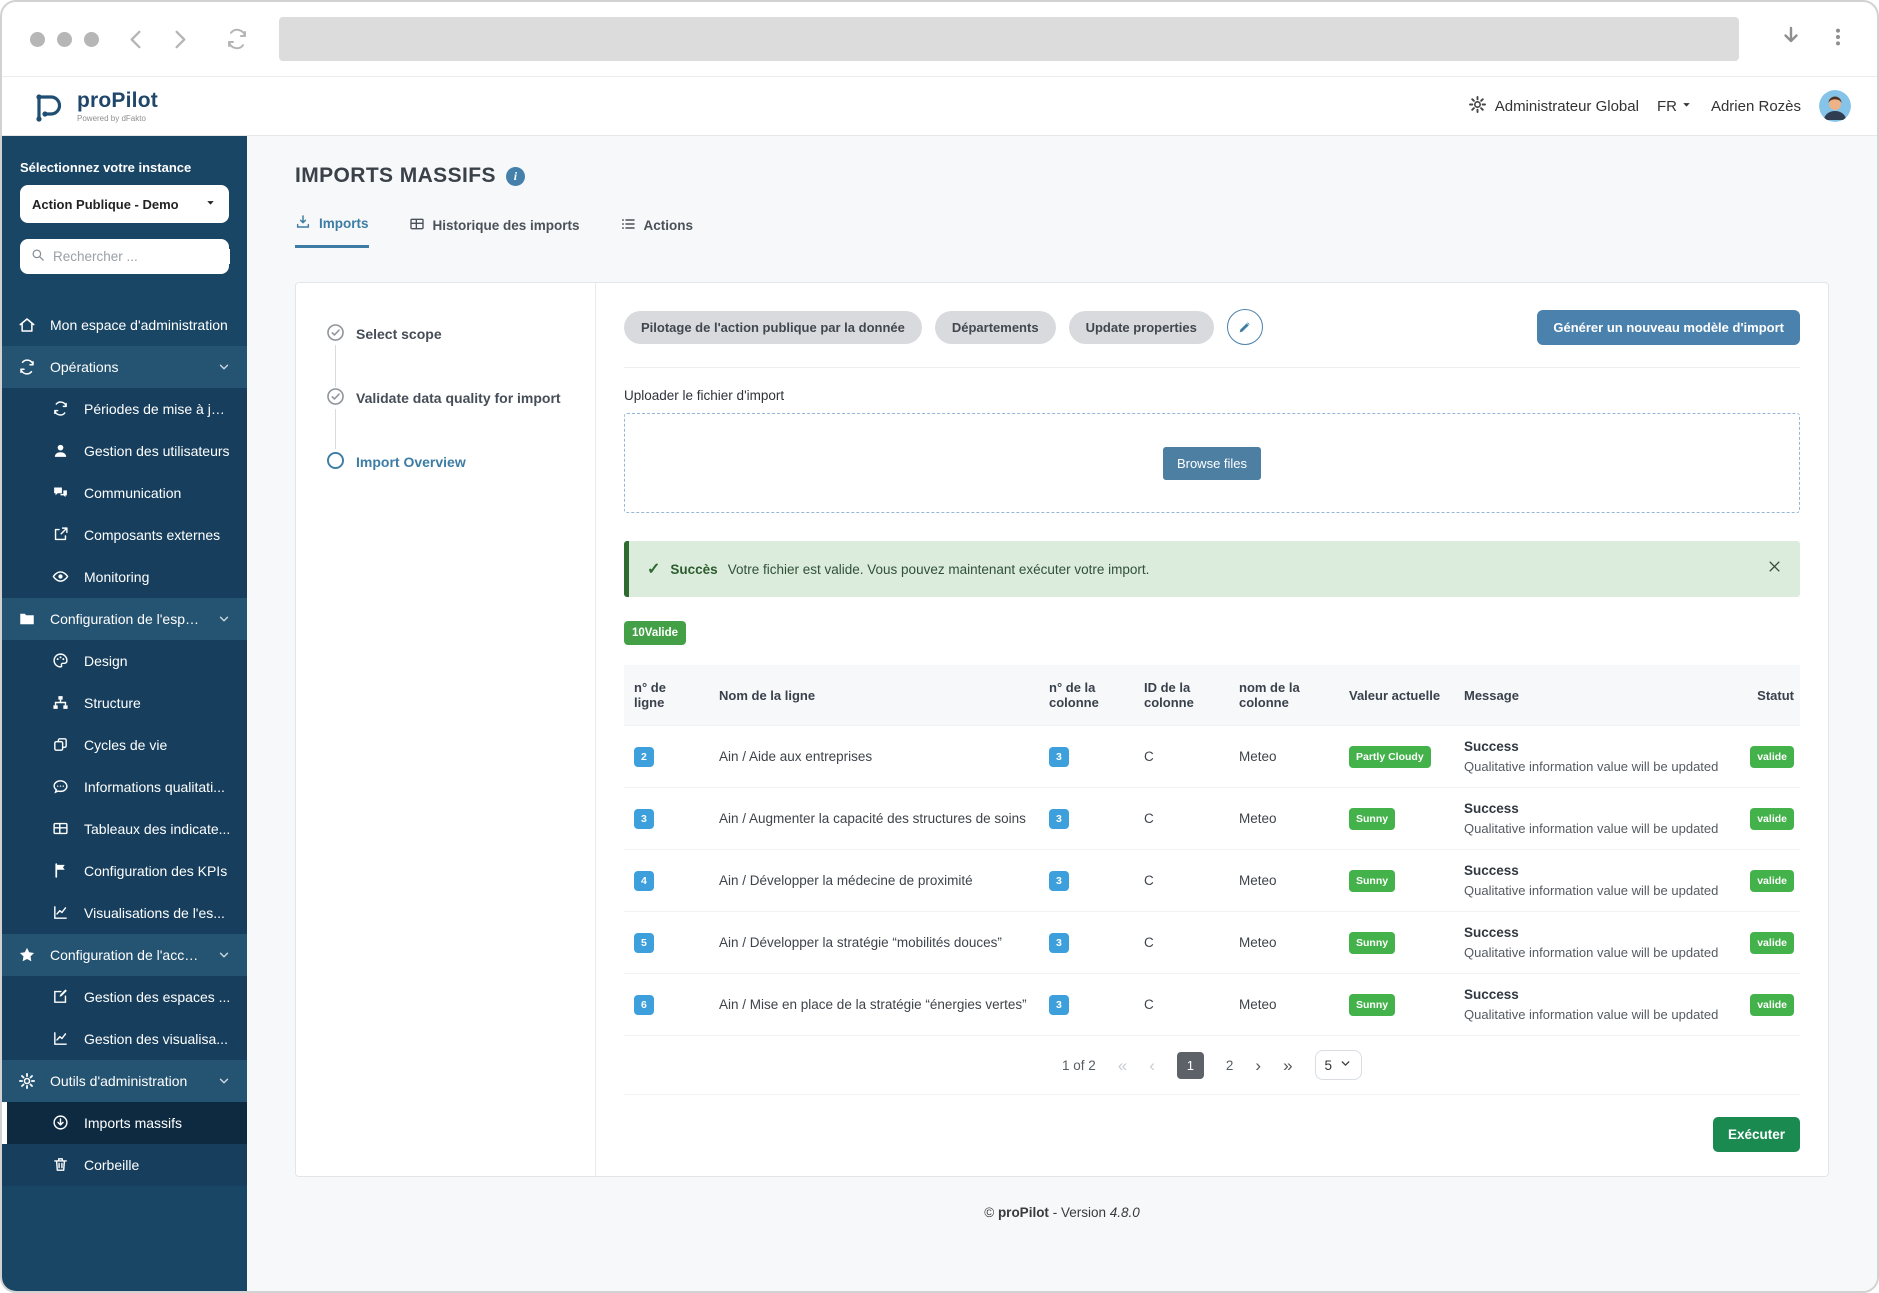 The image size is (1879, 1293). What do you see at coordinates (141, 256) in the screenshot?
I see `search-input` at bounding box center [141, 256].